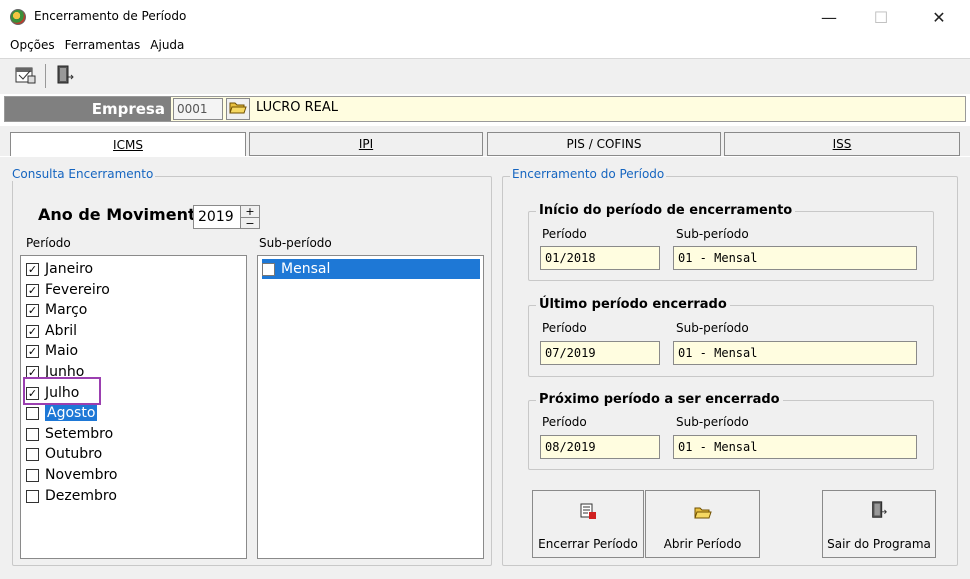 This screenshot has width=970, height=579. Describe the element at coordinates (110, 16) in the screenshot. I see `window-title: Encerramento de Período` at that location.